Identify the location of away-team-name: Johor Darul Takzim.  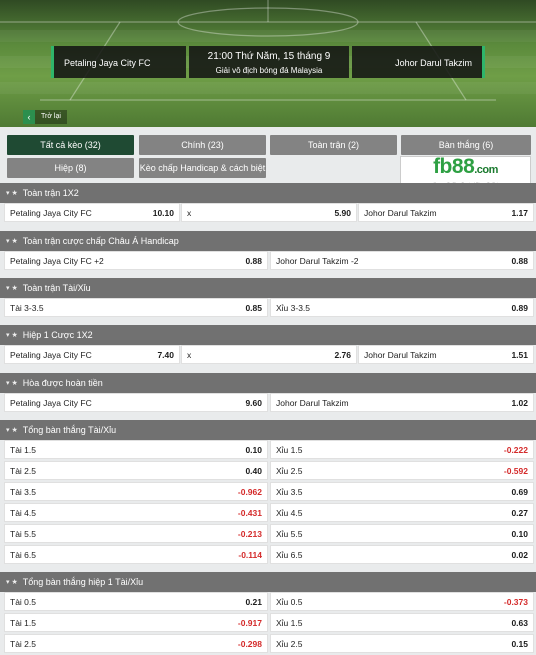
(433, 63).